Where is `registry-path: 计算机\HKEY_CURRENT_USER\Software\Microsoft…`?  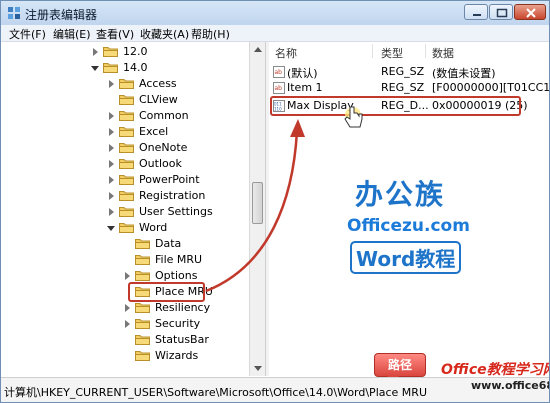
registry-path: 计算机\HKEY_CURRENT_USER\Software\Microsoft… is located at coordinates (215, 392).